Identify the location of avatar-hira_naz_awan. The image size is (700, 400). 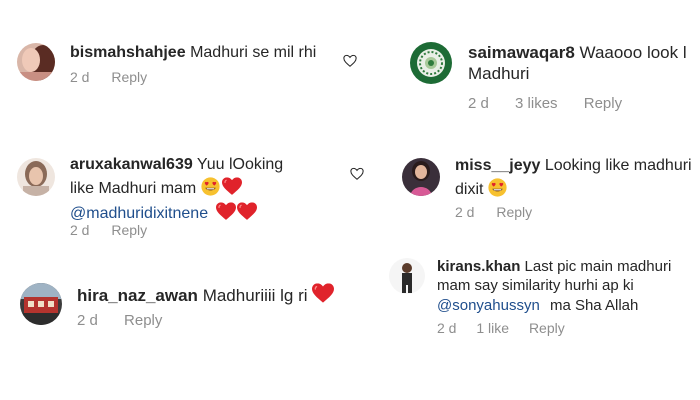
(41, 304).